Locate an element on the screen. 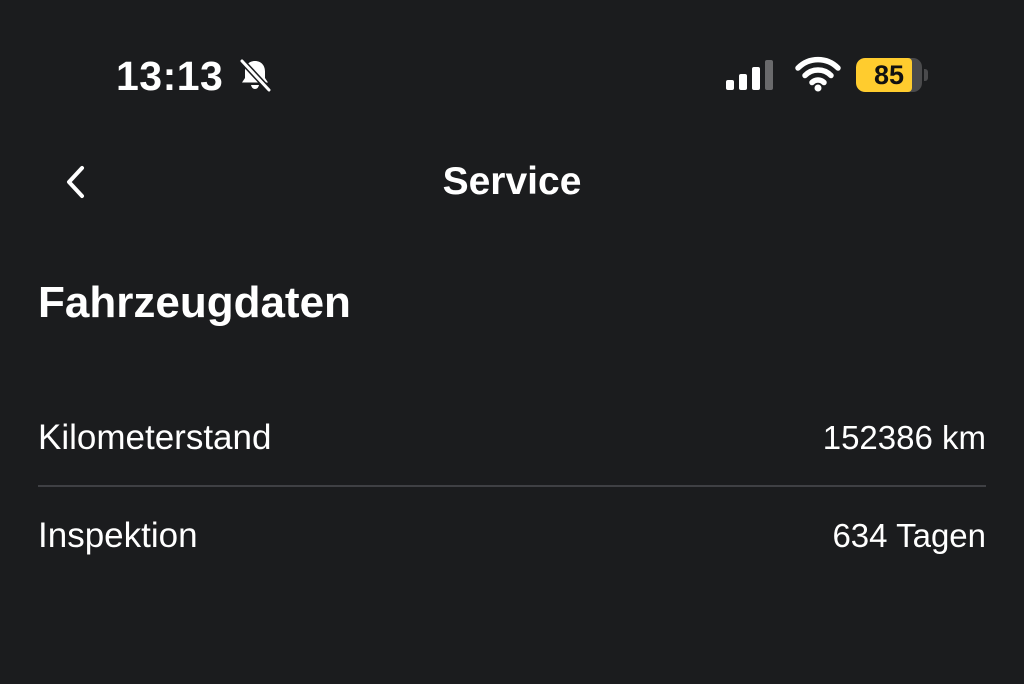 The height and width of the screenshot is (684, 1024). cellular-signal-icon is located at coordinates (749, 75).